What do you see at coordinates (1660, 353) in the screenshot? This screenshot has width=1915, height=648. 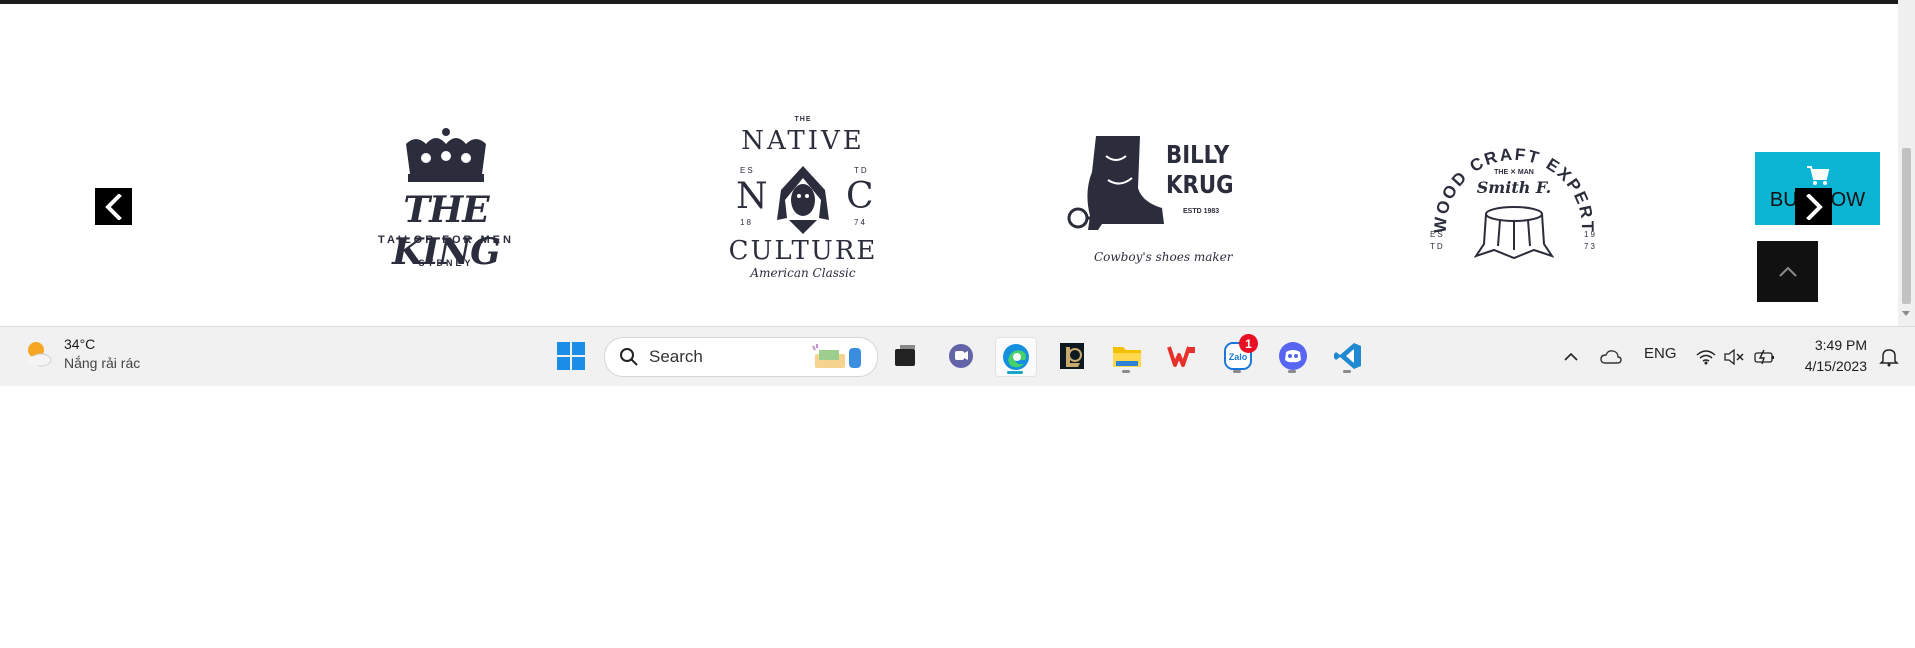 I see `language-indicator: ENG` at bounding box center [1660, 353].